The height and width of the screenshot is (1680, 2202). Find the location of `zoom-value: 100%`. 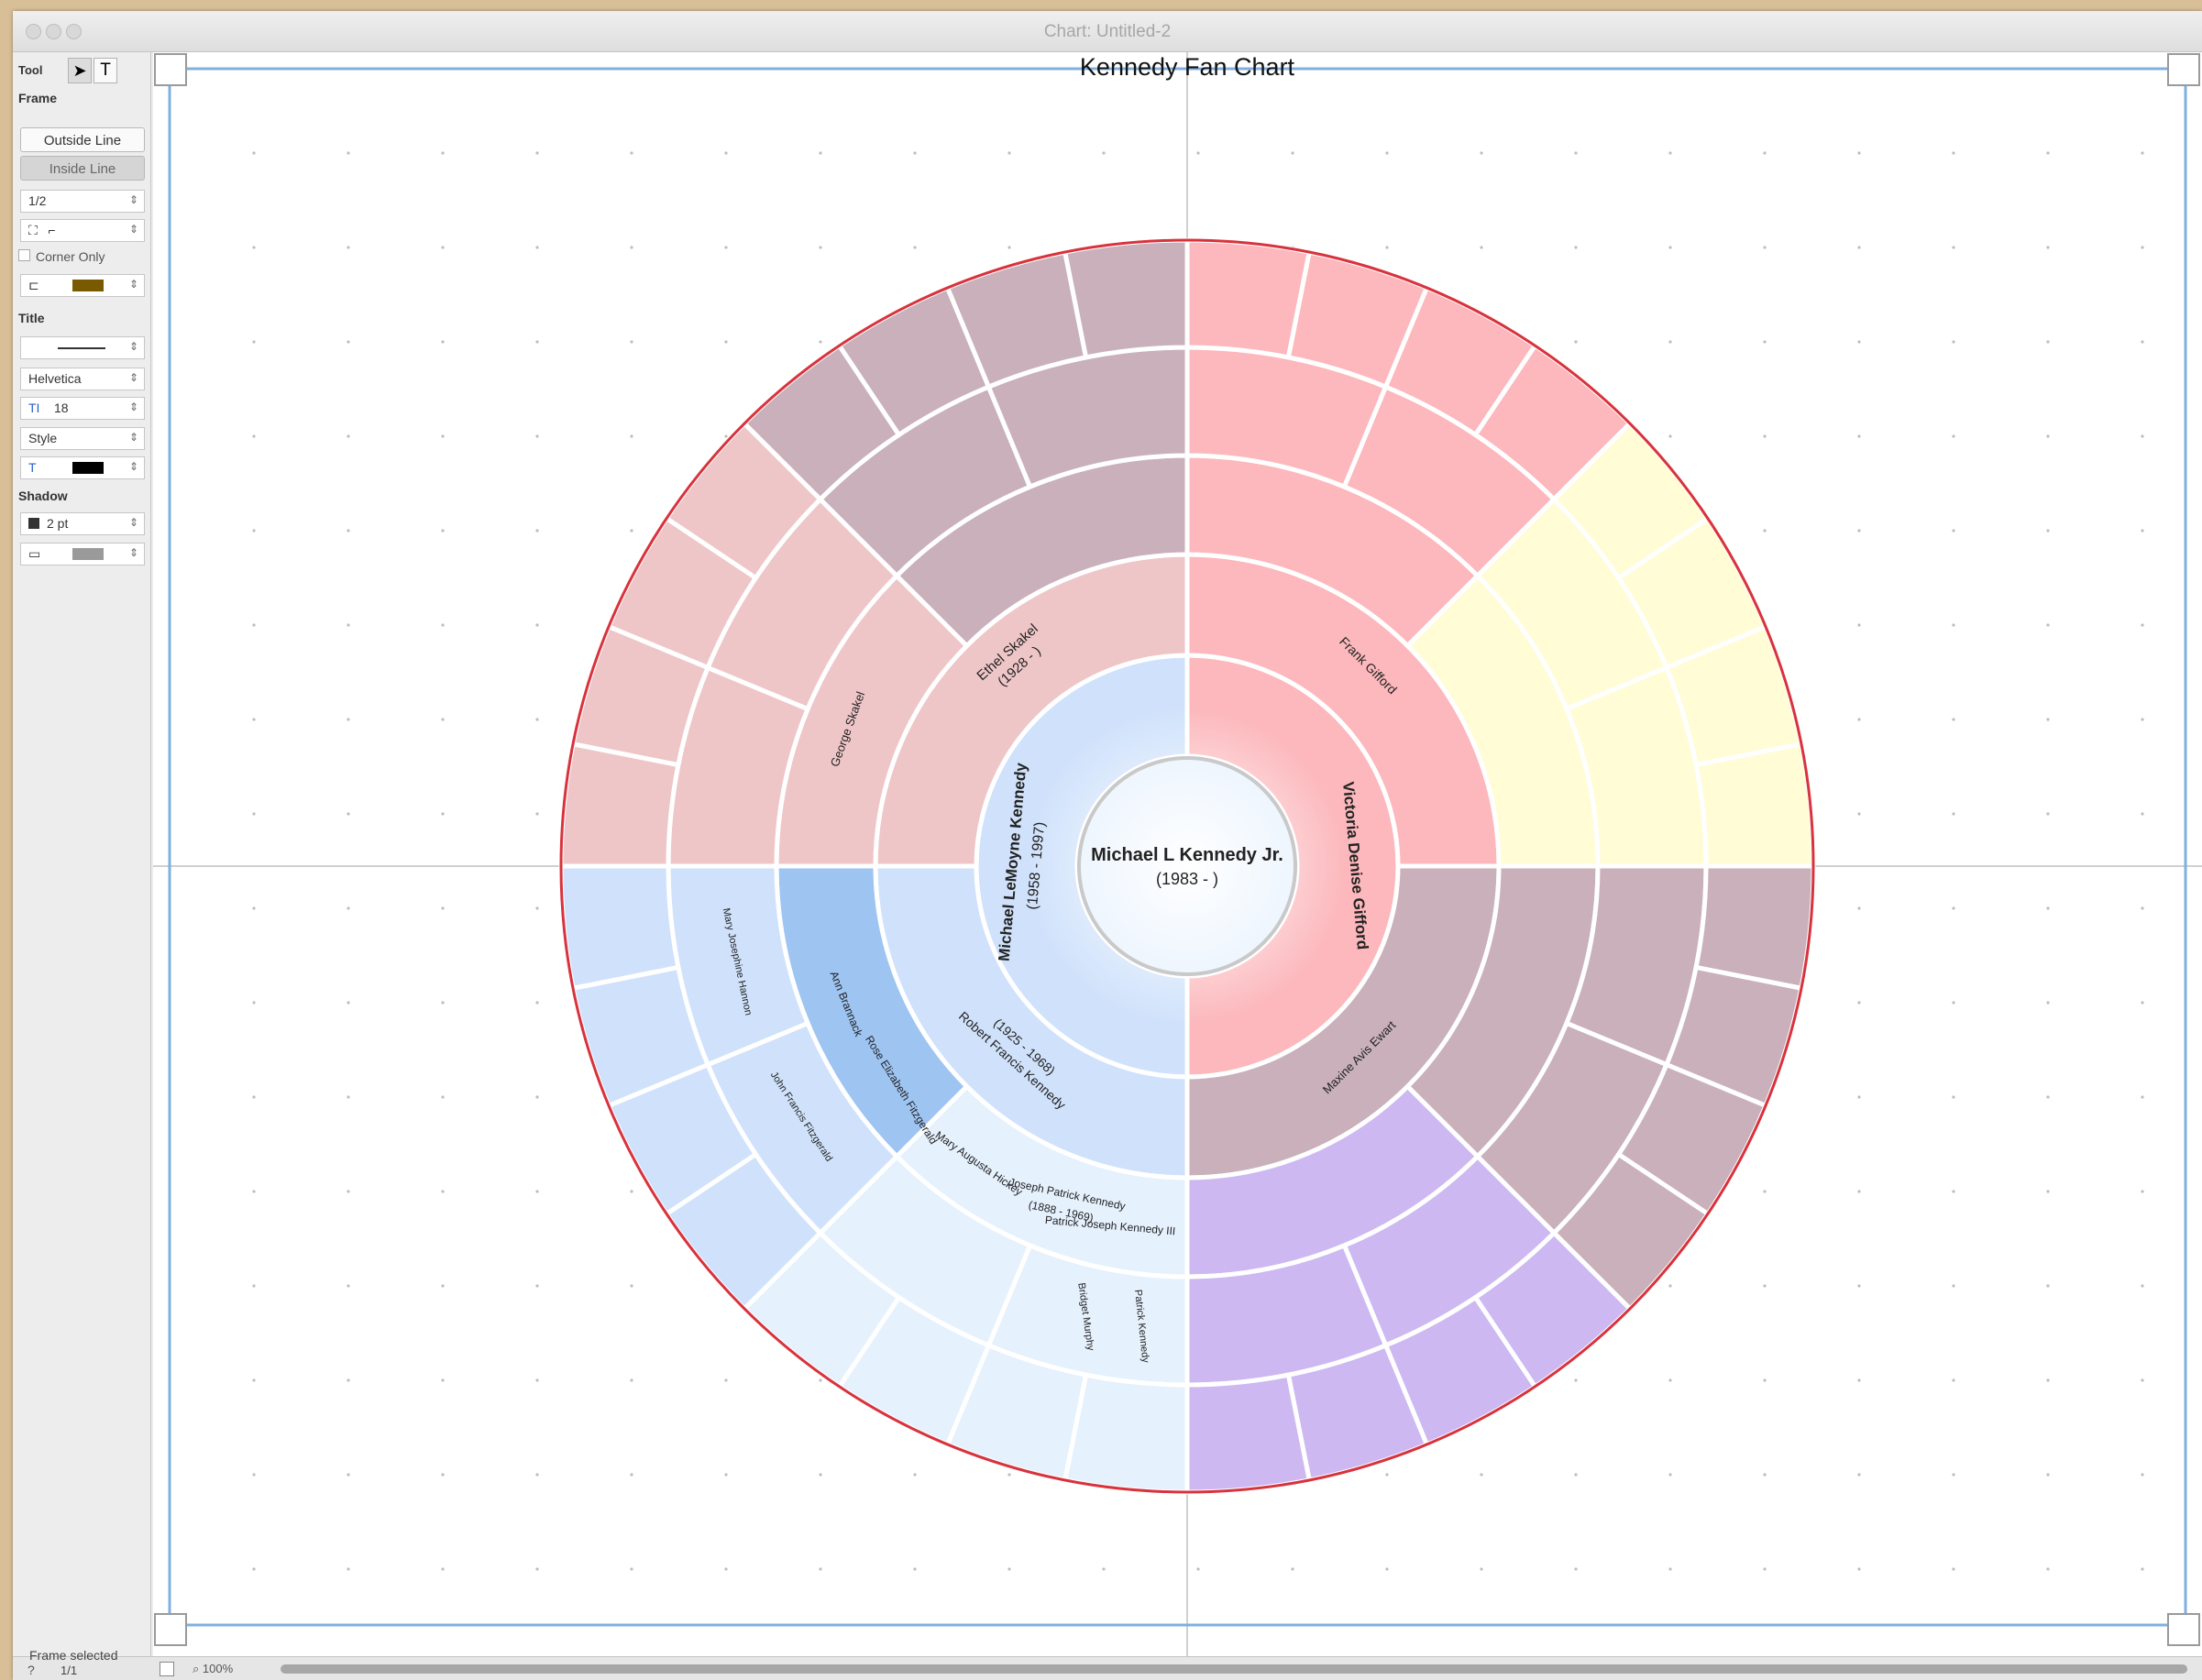

zoom-value: 100% is located at coordinates (218, 1668).